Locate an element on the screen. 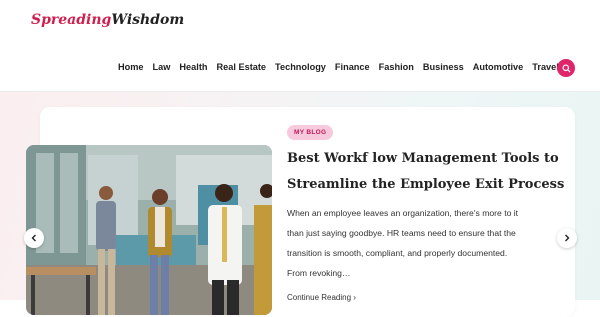 The height and width of the screenshot is (317, 600). nav-item-real-estate: Real Estate is located at coordinates (242, 67).